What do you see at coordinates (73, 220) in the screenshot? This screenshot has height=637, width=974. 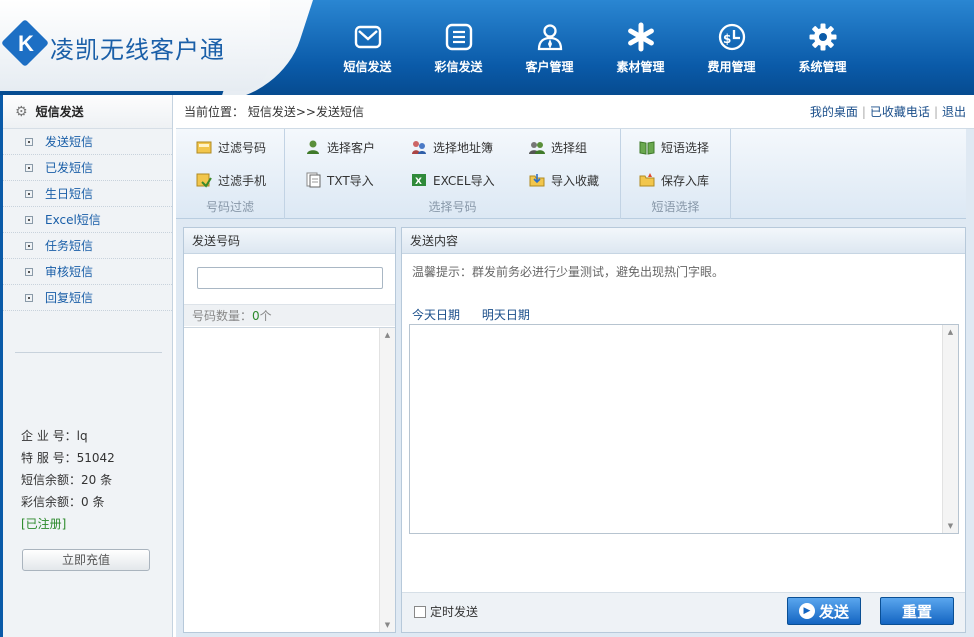 I see `sidebar-item-label: Excel短信` at bounding box center [73, 220].